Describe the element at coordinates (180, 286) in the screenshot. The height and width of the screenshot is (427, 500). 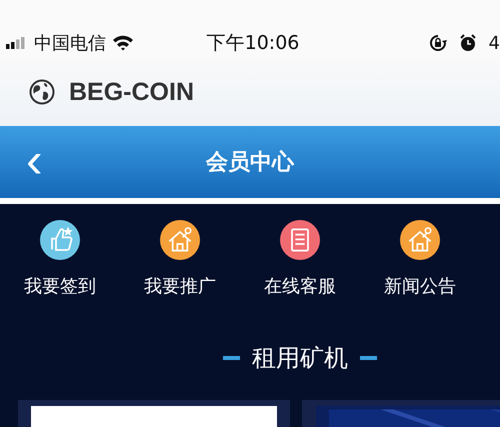
I see `menu-label: 我要推广` at that location.